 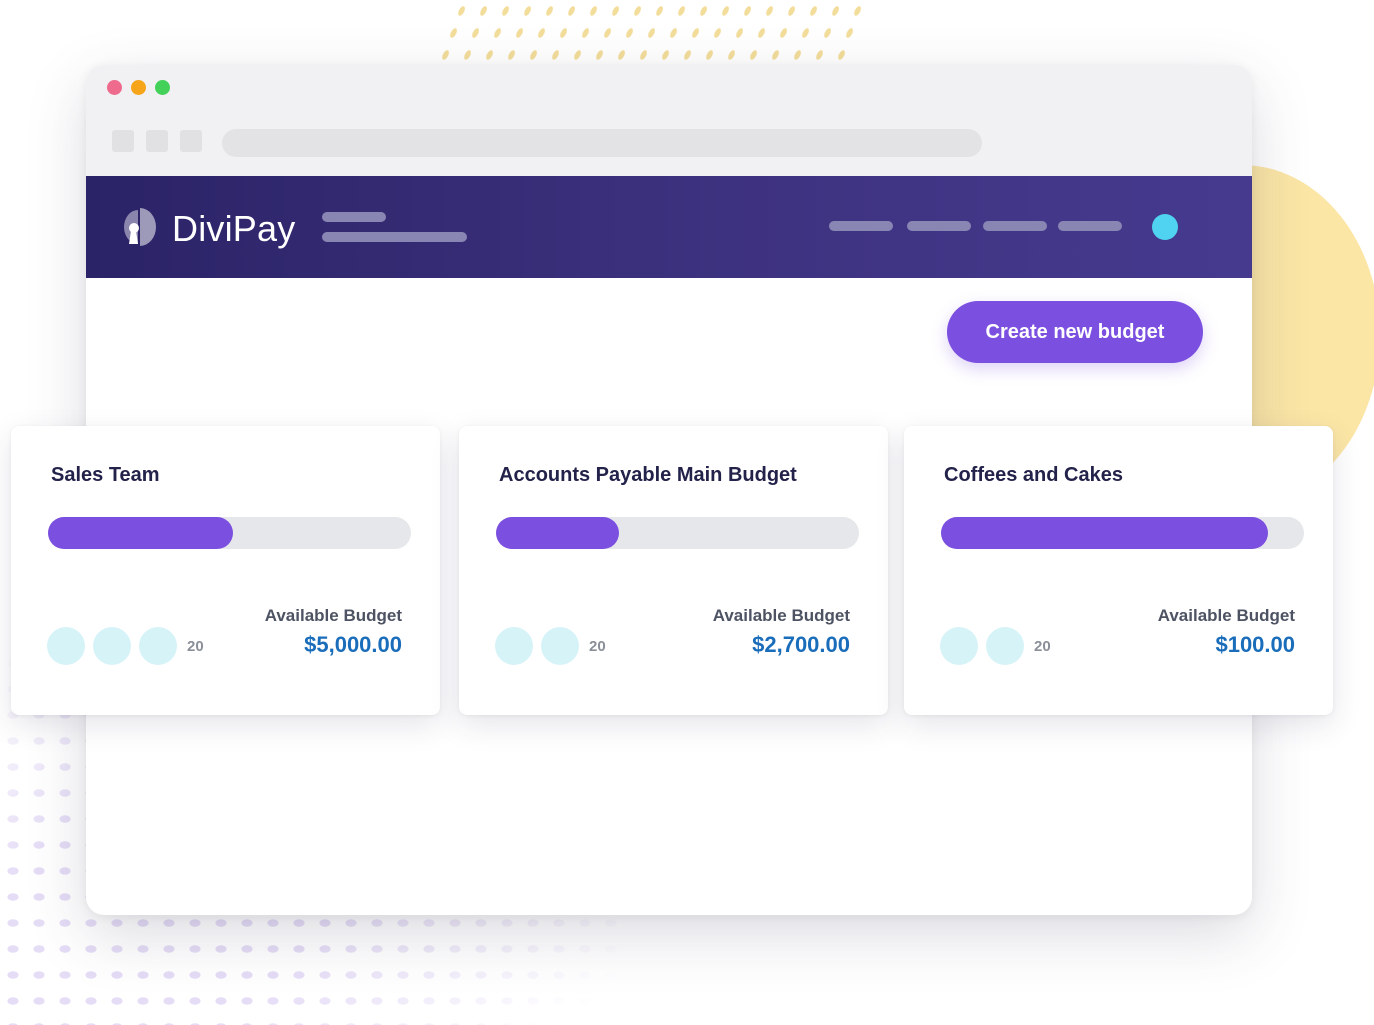 I want to click on available-budget-amount: $100.00, so click(x=1255, y=644).